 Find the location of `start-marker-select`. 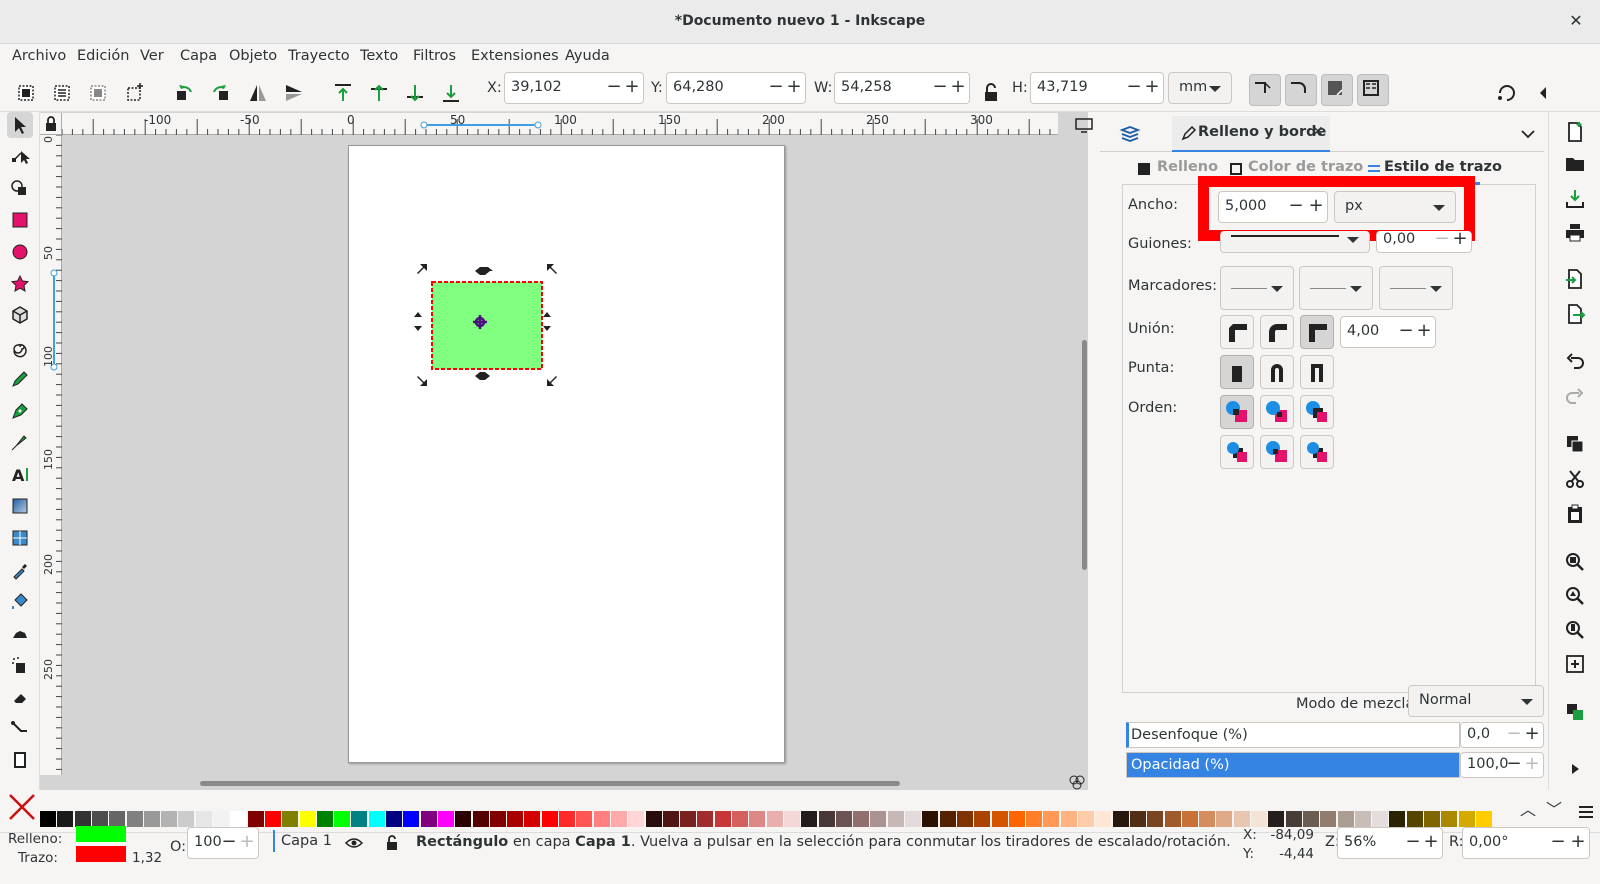

start-marker-select is located at coordinates (1257, 288).